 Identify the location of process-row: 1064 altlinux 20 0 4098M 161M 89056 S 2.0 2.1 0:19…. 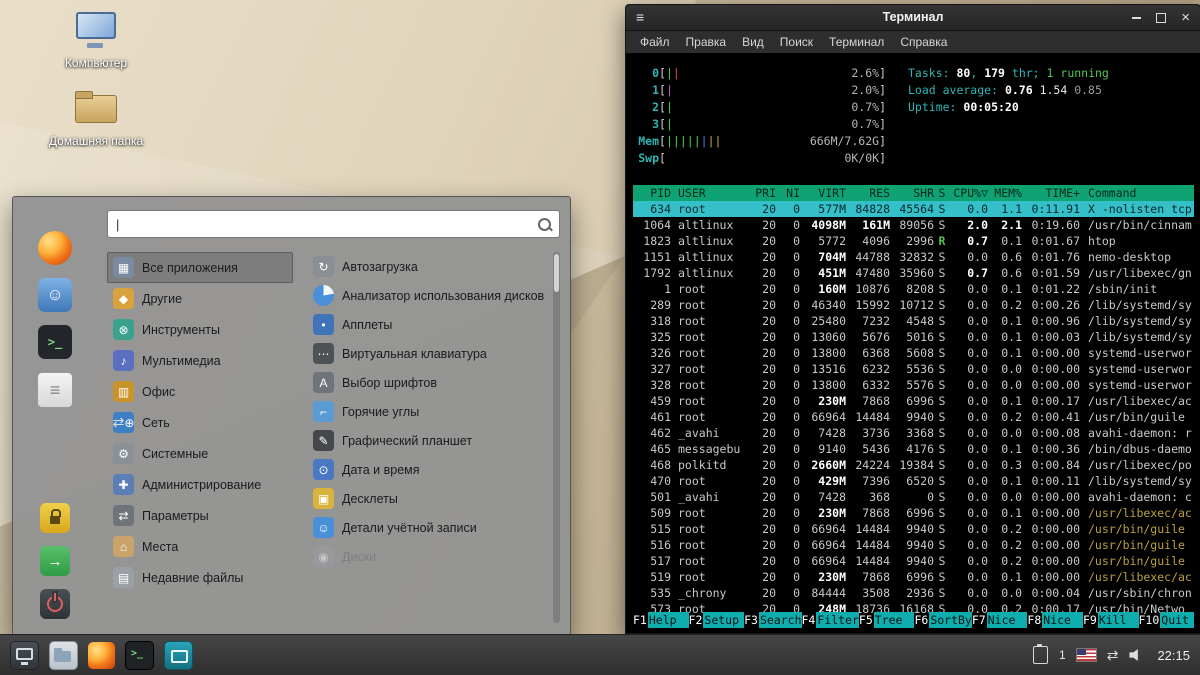
(913, 225).